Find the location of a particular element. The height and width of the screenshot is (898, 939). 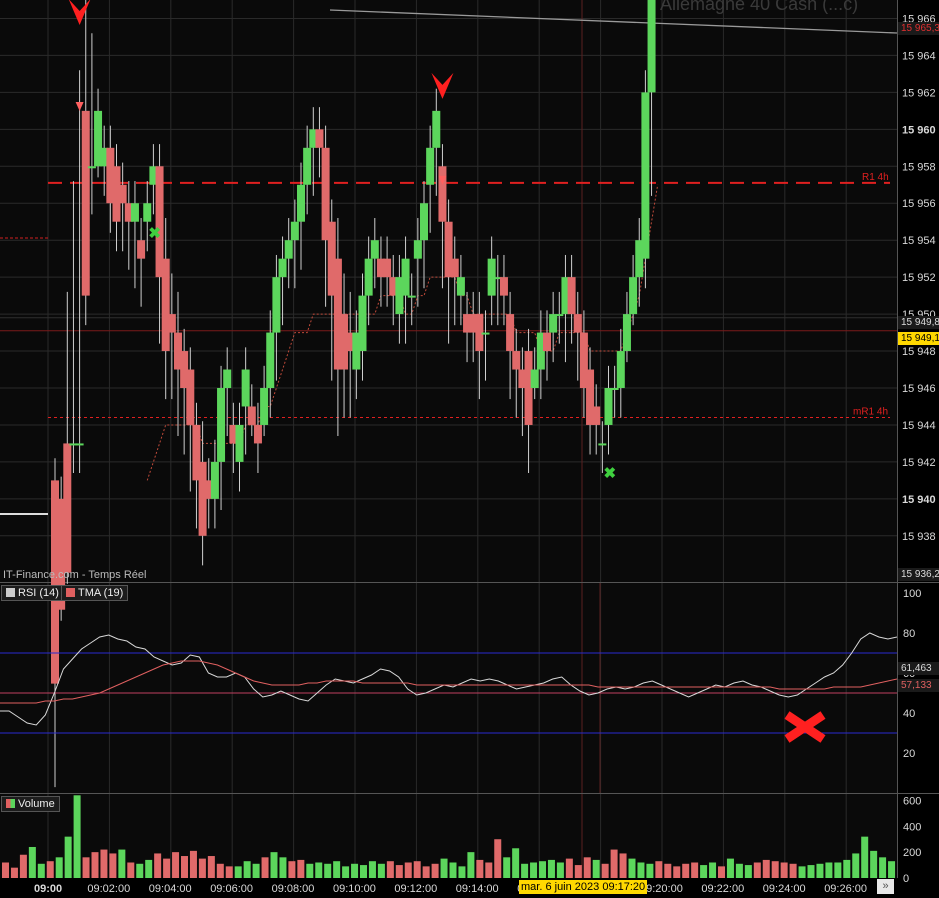

price-tick-label: 15 948 is located at coordinates (919, 352).